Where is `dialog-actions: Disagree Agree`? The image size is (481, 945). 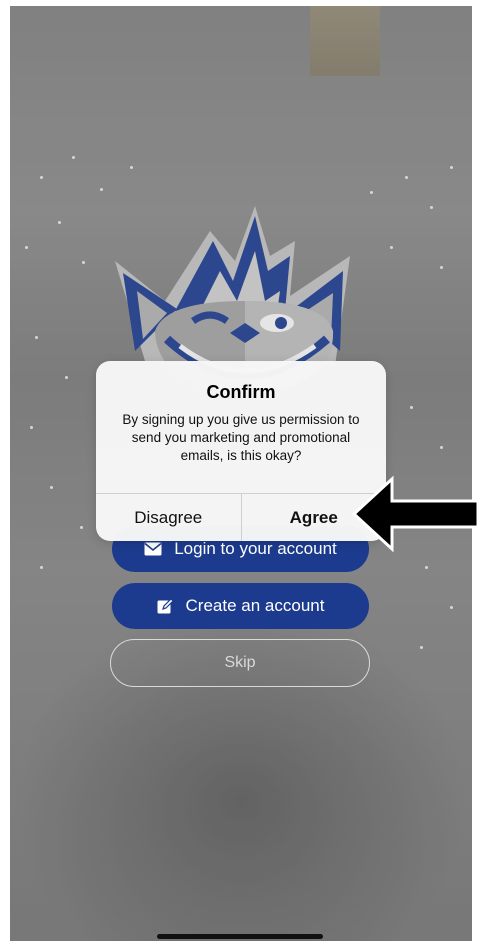 dialog-actions: Disagree Agree is located at coordinates (241, 517).